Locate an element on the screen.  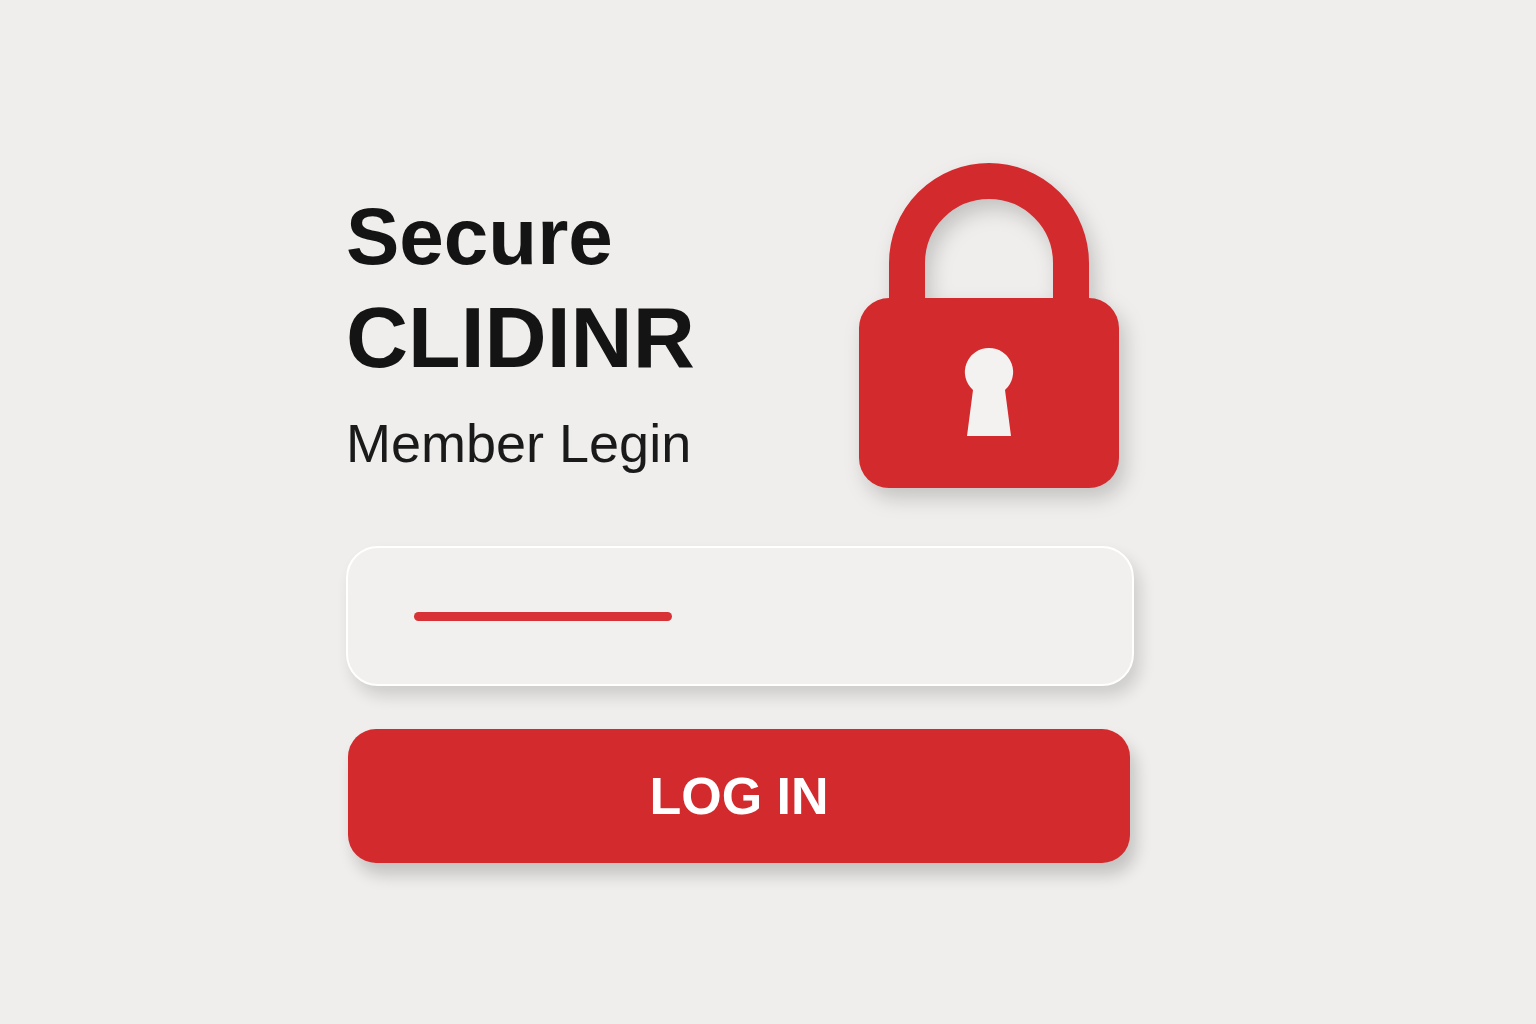
subtitle: Member Legin is located at coordinates (519, 443).